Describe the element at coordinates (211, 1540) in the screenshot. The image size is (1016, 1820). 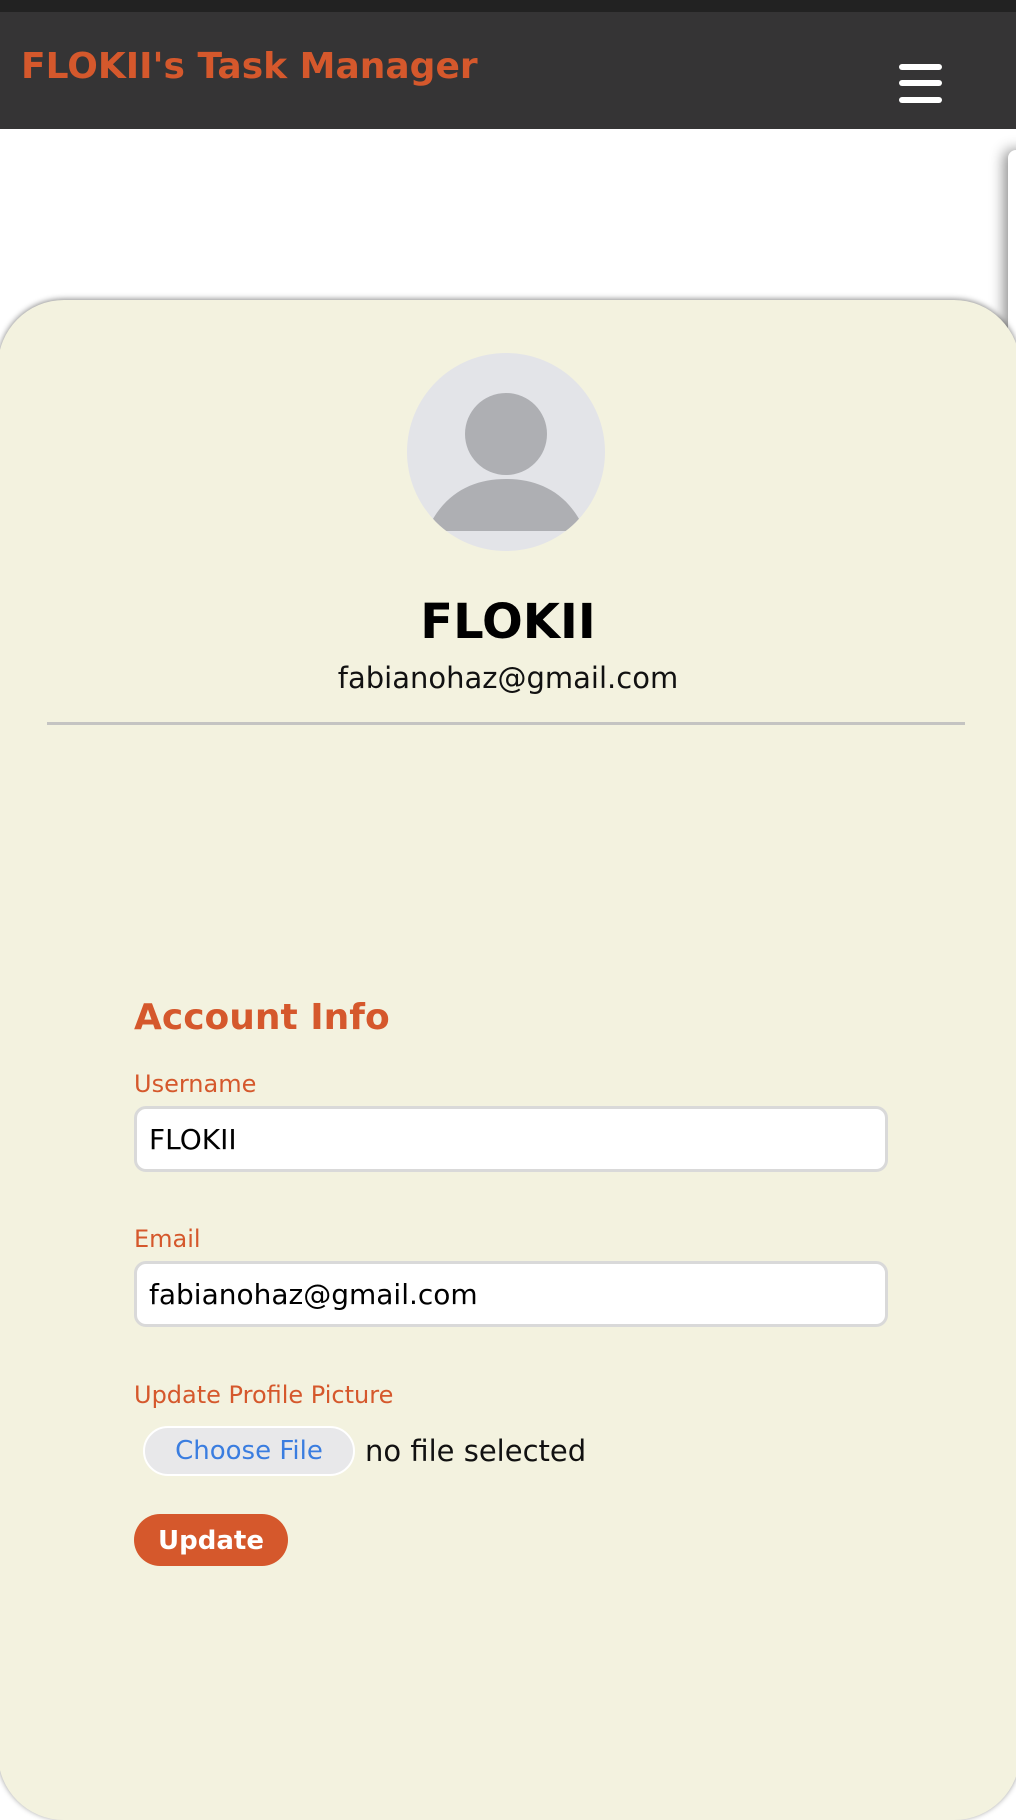
I see `update-button: Update` at that location.